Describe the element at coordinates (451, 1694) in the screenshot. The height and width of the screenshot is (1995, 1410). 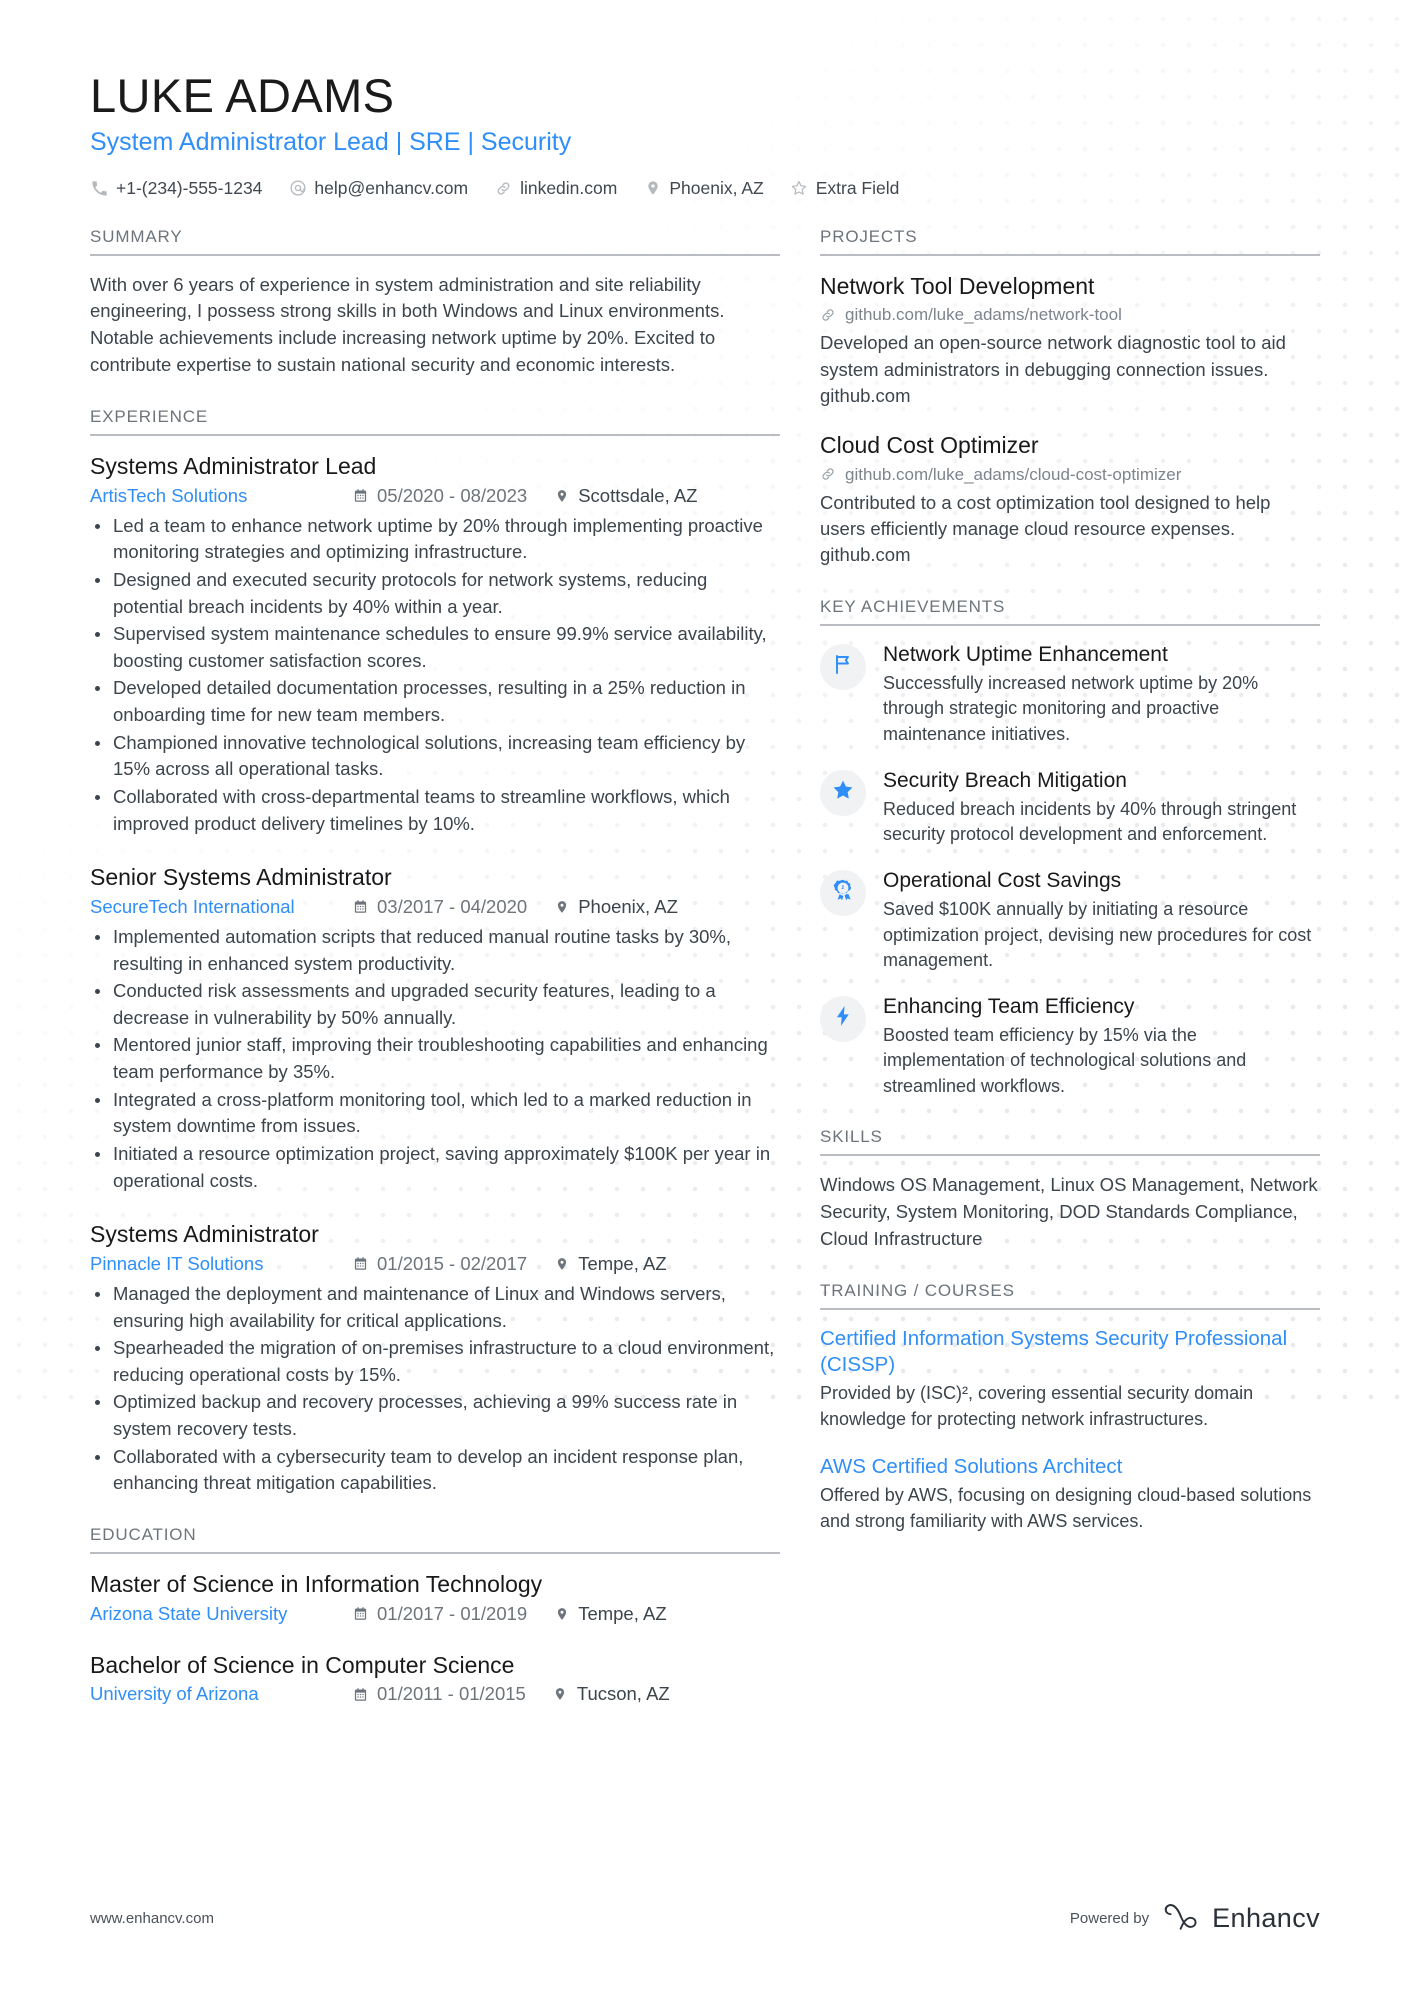
I see `education-dates-label: 01/2011 - 01/2015` at that location.